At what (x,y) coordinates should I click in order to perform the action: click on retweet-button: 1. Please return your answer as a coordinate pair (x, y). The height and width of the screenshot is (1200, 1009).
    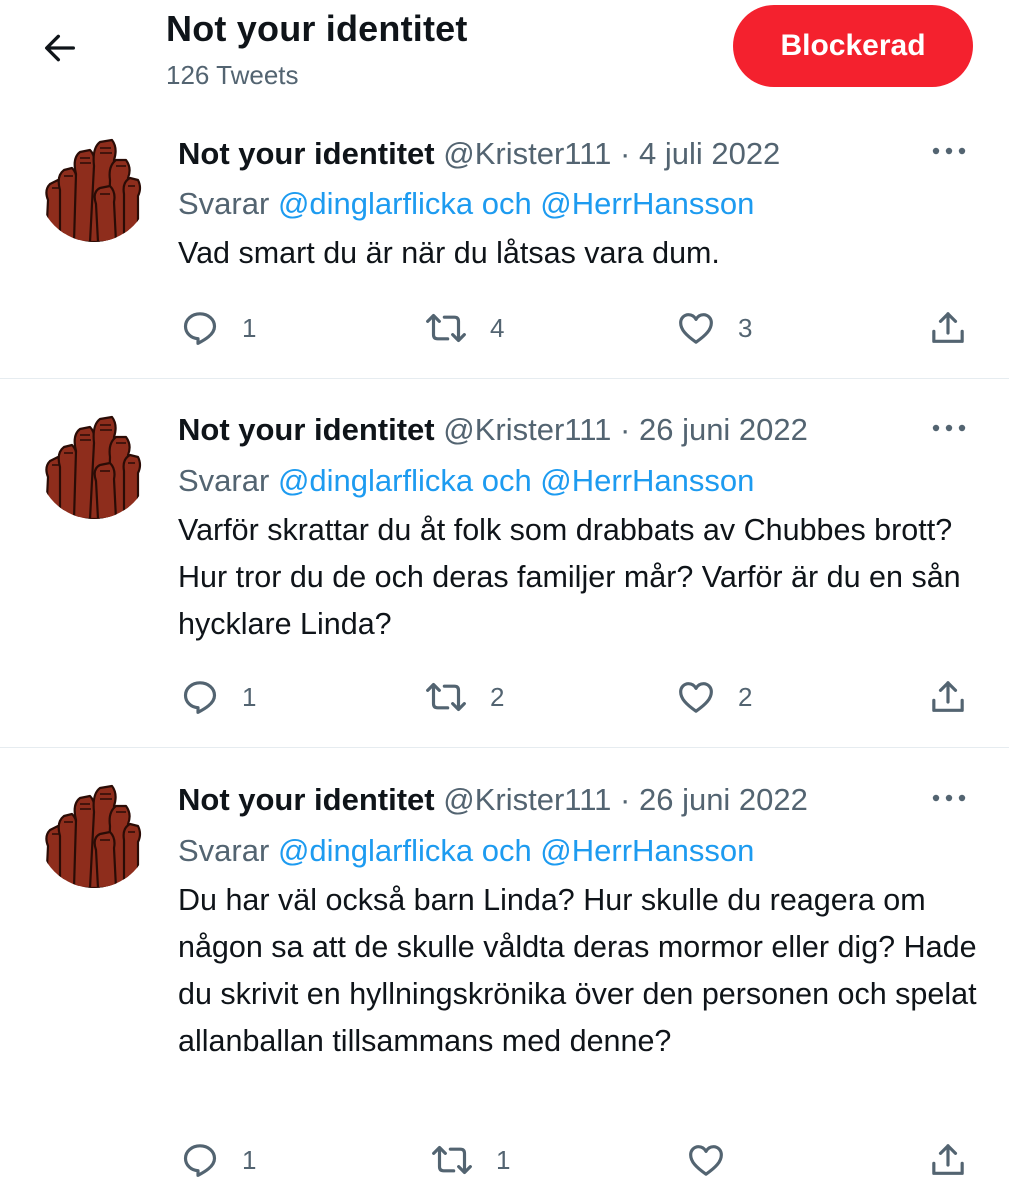
    Looking at the image, I should click on (470, 1160).